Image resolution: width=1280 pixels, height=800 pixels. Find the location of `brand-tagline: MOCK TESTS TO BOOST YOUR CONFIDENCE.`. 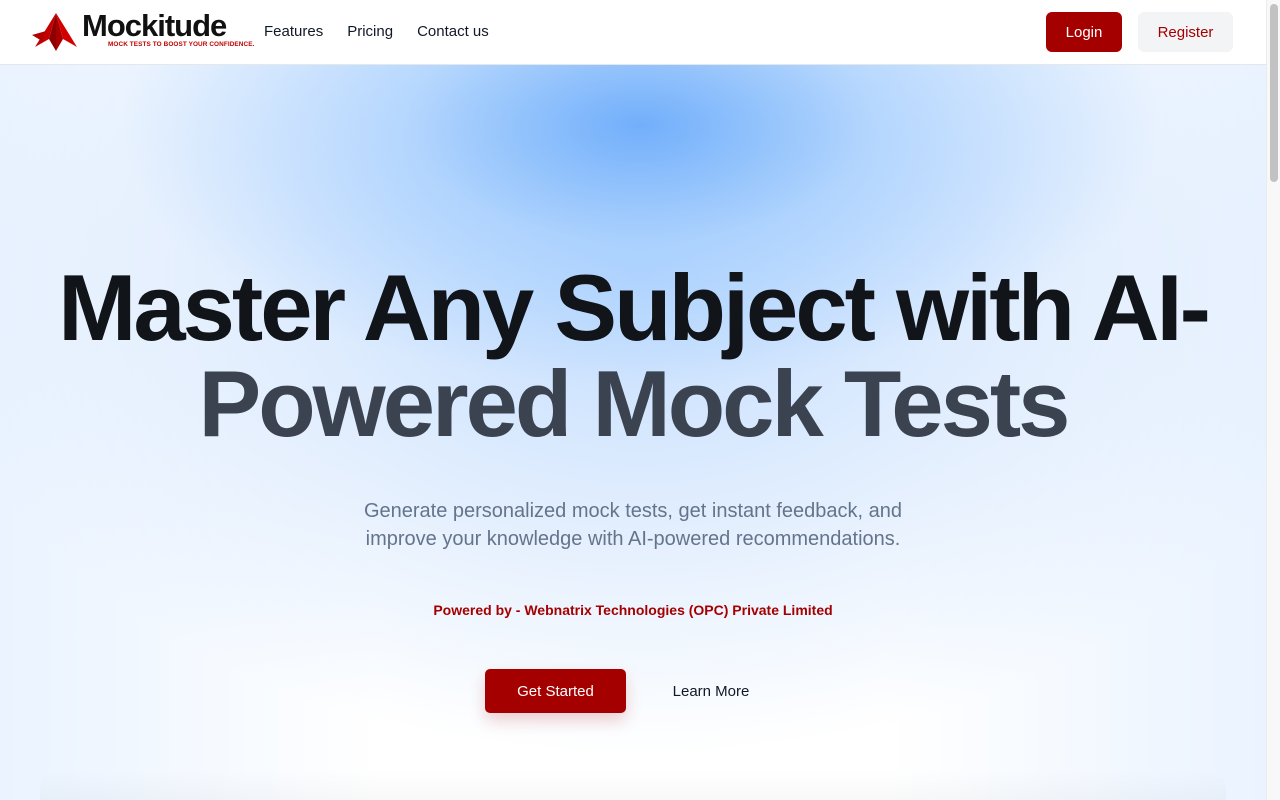

brand-tagline: MOCK TESTS TO BOOST YOUR CONFIDENCE. is located at coordinates (181, 44).